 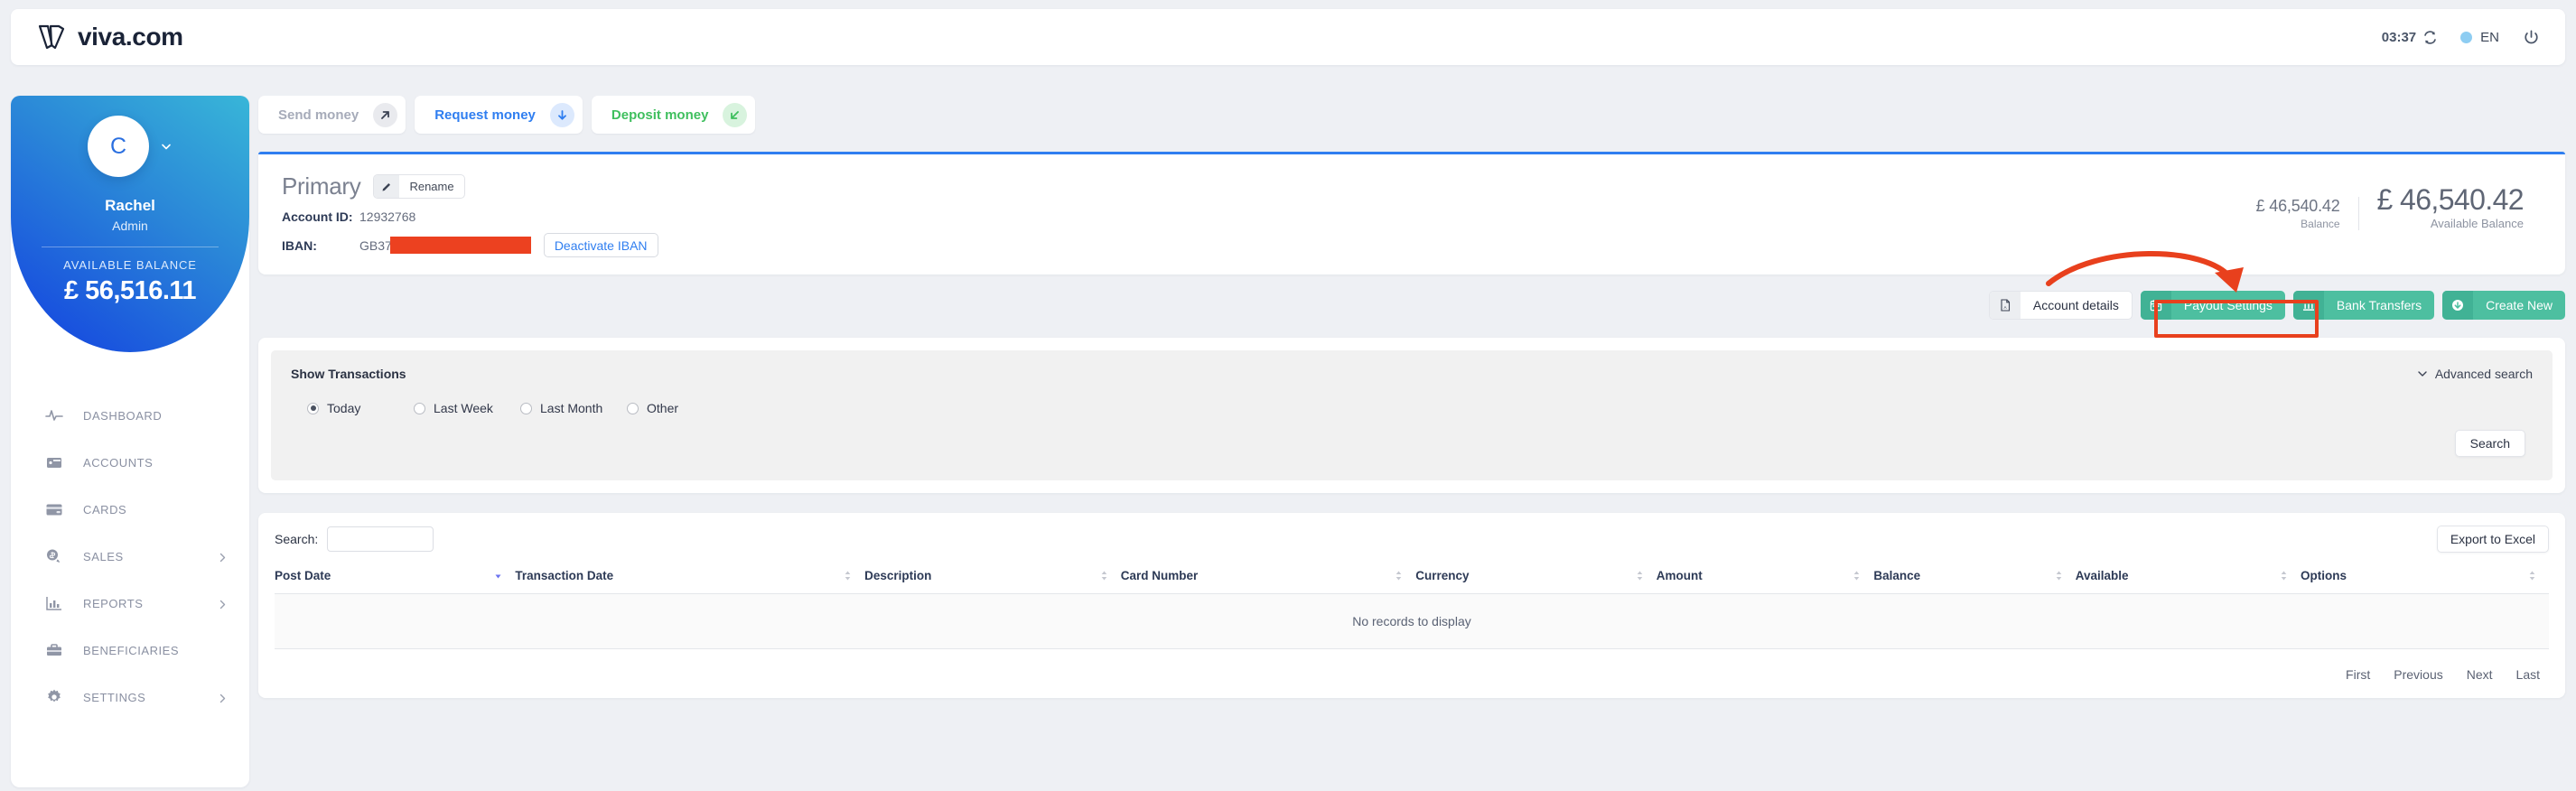 I want to click on arrow-down-left-icon, so click(x=735, y=115).